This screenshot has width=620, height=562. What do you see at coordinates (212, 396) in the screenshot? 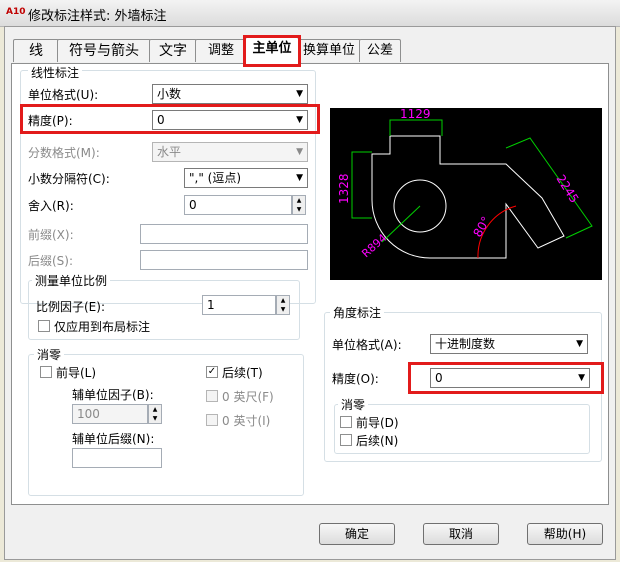
I see `zero-feet-checkbox` at bounding box center [212, 396].